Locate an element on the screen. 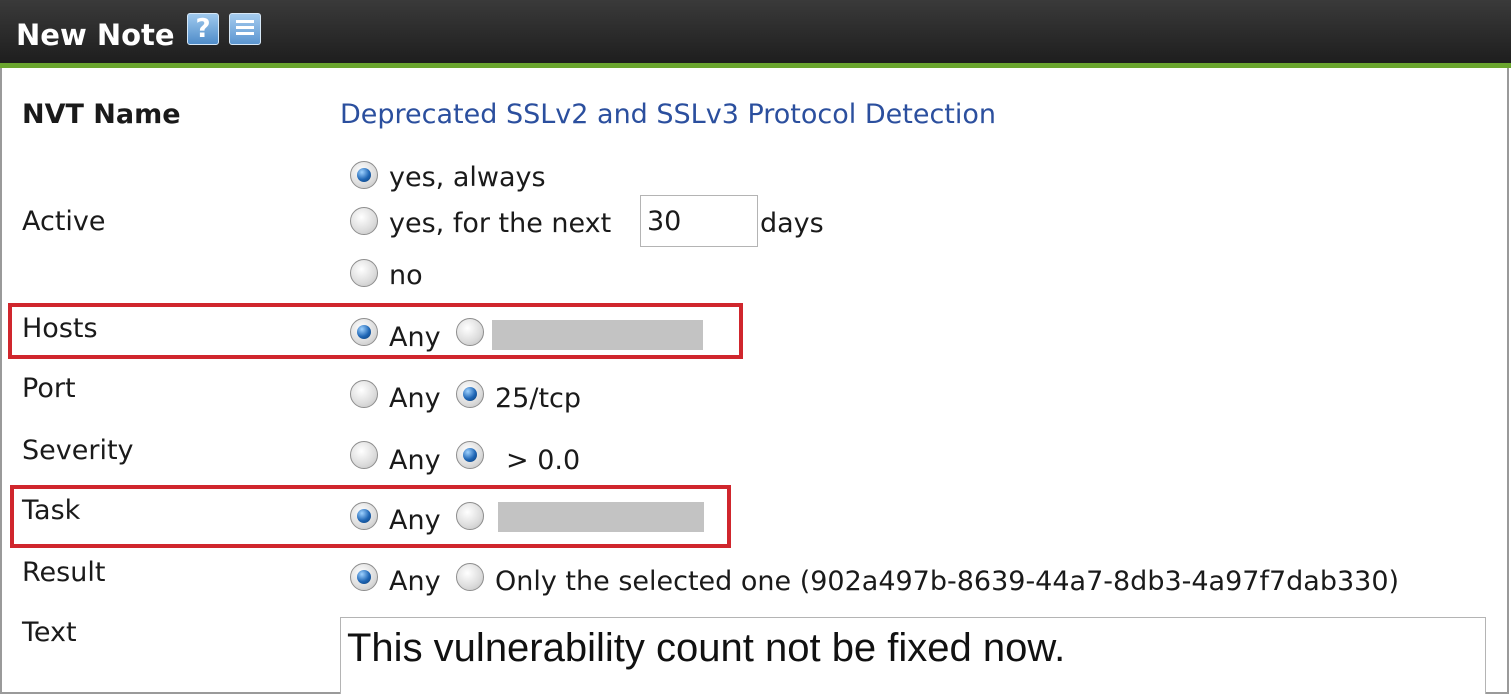  hosts-specific-radio is located at coordinates (470, 332).